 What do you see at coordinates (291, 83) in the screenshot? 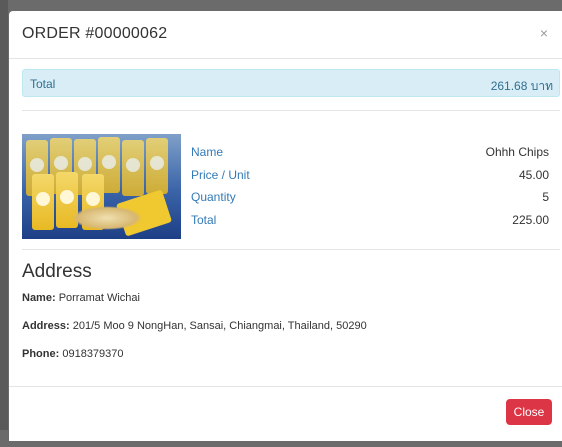
I see `order-total-alert: Total 261.68 บาท` at bounding box center [291, 83].